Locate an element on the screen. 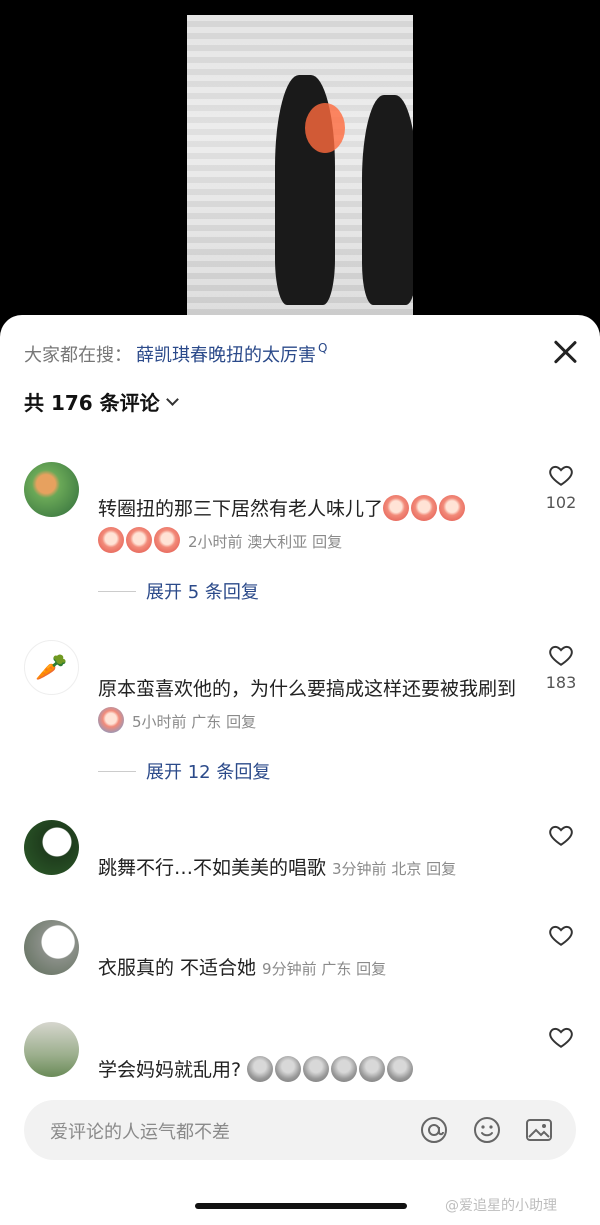 Image resolution: width=600 pixels, height=1225 pixels. comment-text: 学会妈妈就乱用? is located at coordinates (170, 1070).